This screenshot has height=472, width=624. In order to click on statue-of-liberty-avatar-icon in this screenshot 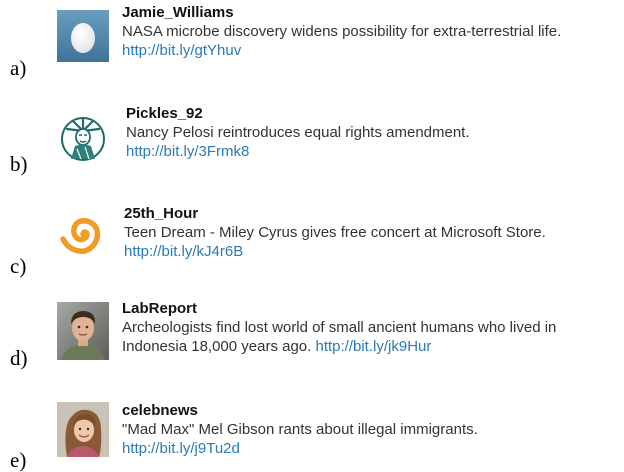, I will do `click(83, 135)`.